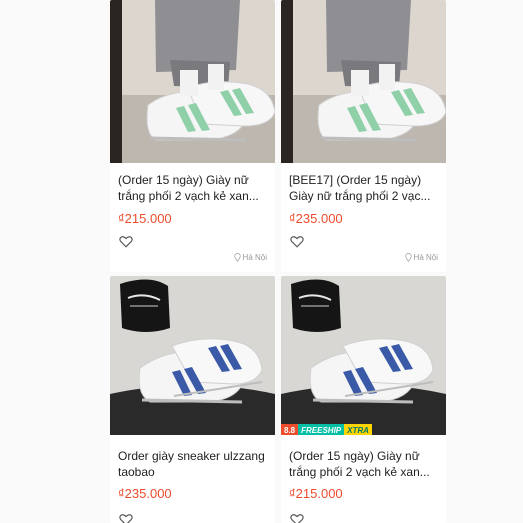 The image size is (523, 523). Describe the element at coordinates (363, 355) in the screenshot. I see `product-image: 8.8 FREESHIP XTRA` at that location.